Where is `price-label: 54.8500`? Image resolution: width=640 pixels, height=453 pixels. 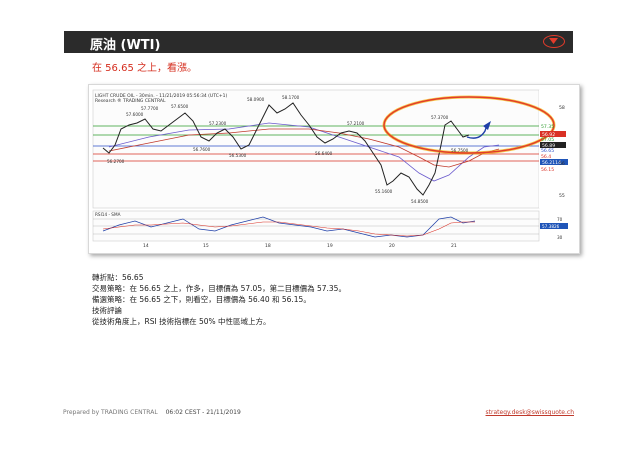 price-label: 54.8500 is located at coordinates (420, 201).